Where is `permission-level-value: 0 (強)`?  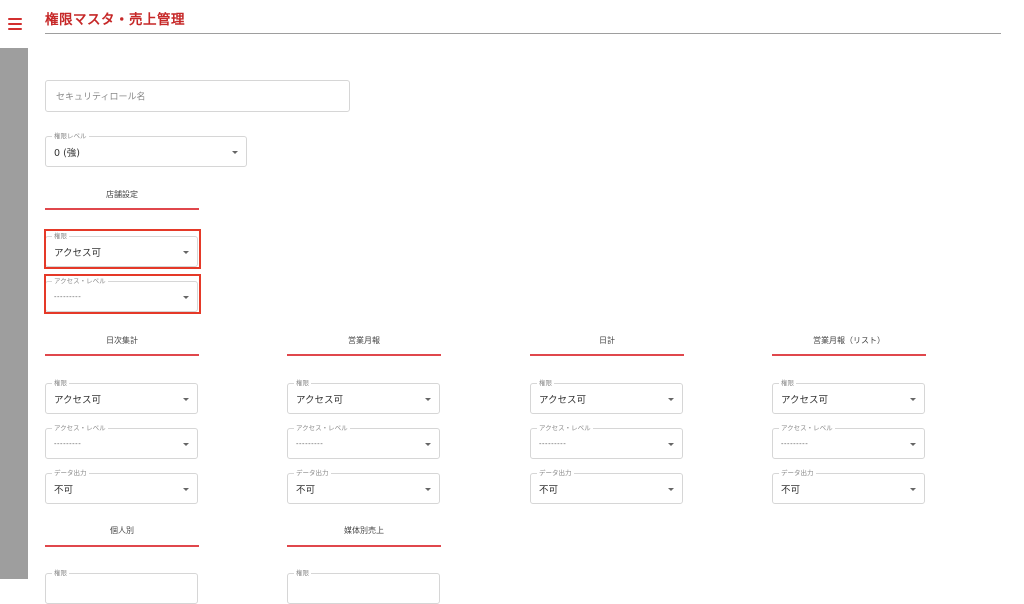 permission-level-value: 0 (強) is located at coordinates (67, 153).